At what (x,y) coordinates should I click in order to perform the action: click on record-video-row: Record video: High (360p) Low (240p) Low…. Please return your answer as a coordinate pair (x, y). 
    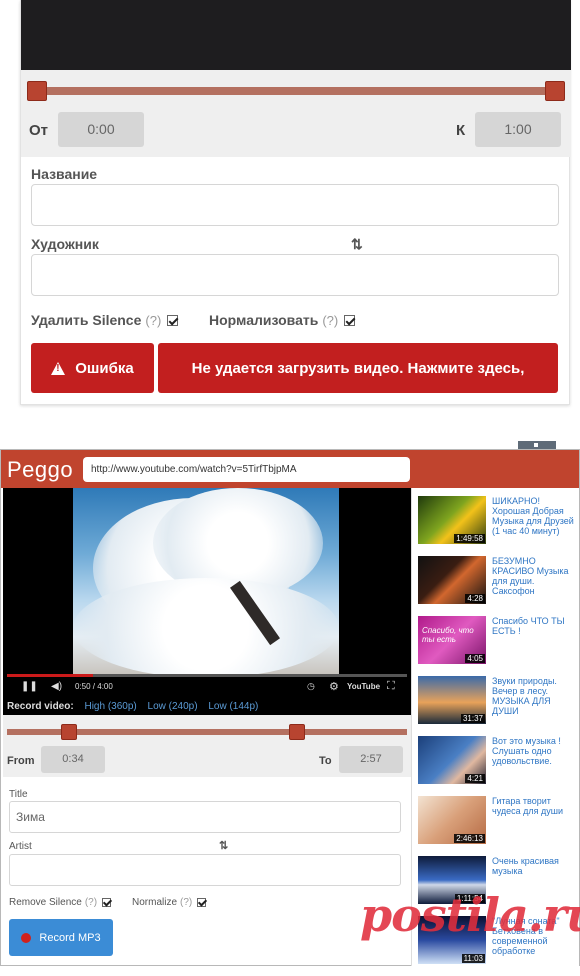
    Looking at the image, I should click on (132, 706).